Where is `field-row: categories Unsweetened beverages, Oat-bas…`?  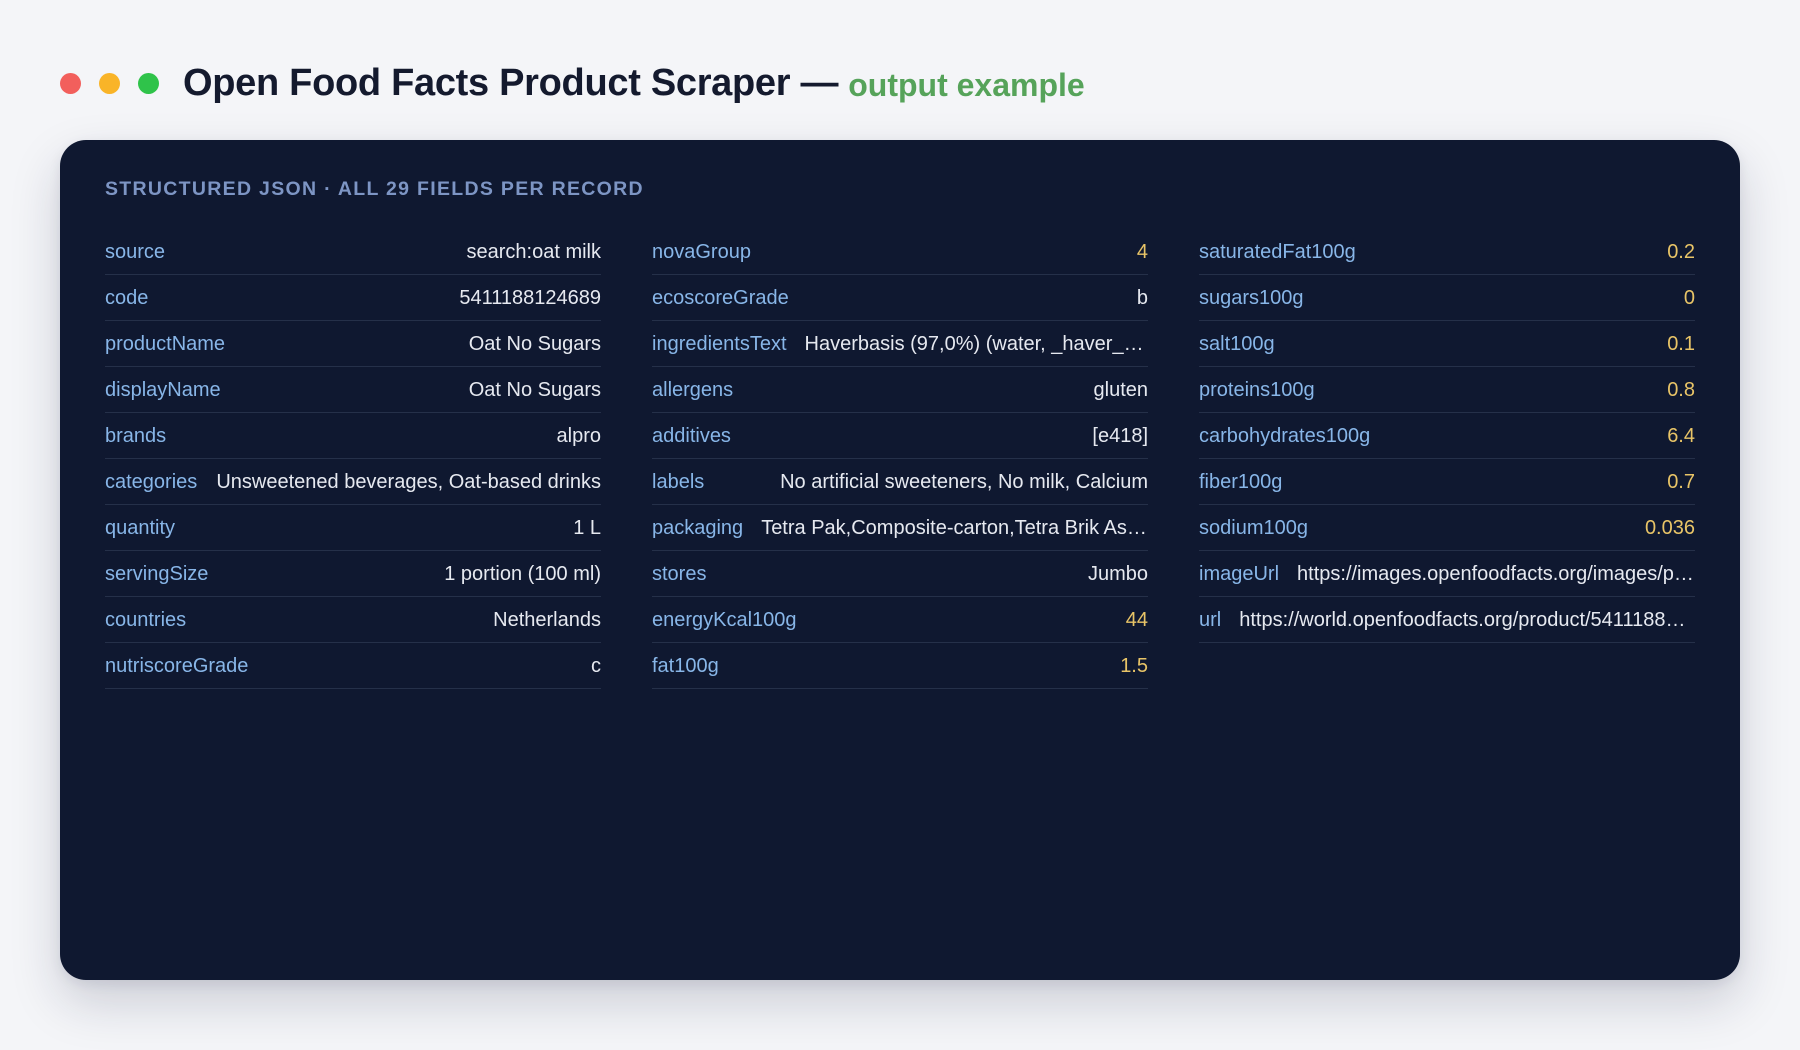
field-row: categories Unsweetened beverages, Oat-bas… is located at coordinates (353, 482).